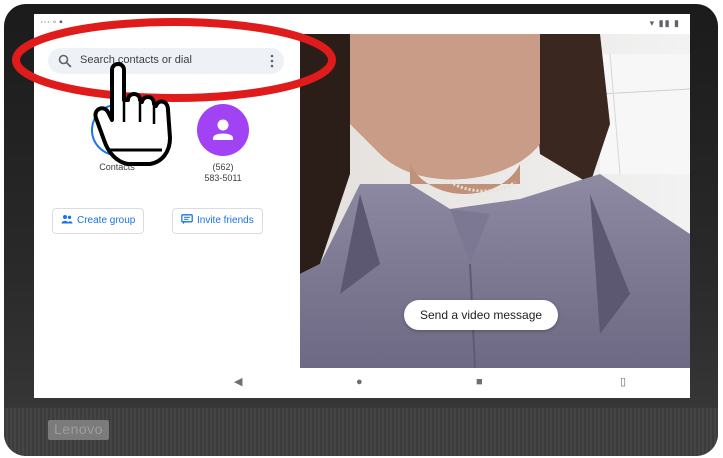 The width and height of the screenshot is (723, 458). Describe the element at coordinates (117, 167) in the screenshot. I see `contacts-tile-label: Contacts` at that location.